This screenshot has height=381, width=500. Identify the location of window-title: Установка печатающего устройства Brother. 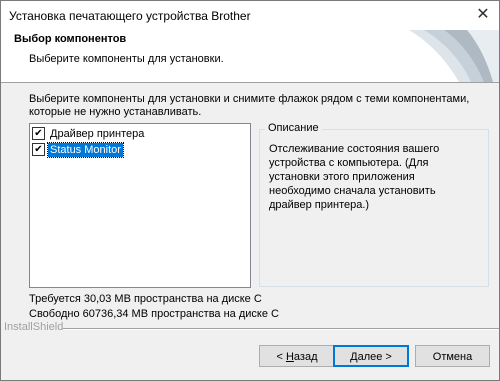
(130, 16).